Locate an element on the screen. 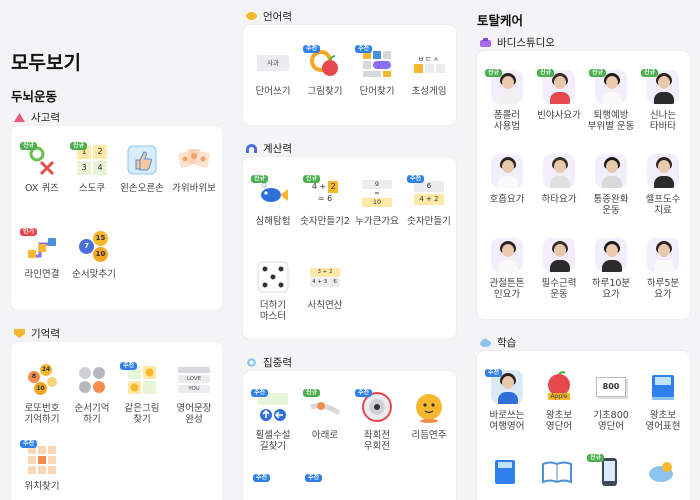 The image size is (700, 500). tile-four-operations: 3 + 2 4 + 36 사칙연산 is located at coordinates (325, 286).